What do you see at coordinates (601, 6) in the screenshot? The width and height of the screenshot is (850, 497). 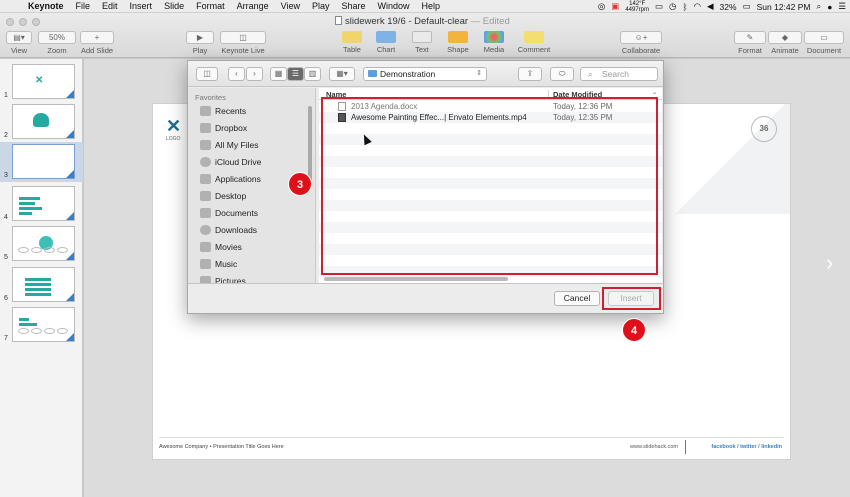 I see `status-circle-icon: ◎` at bounding box center [601, 6].